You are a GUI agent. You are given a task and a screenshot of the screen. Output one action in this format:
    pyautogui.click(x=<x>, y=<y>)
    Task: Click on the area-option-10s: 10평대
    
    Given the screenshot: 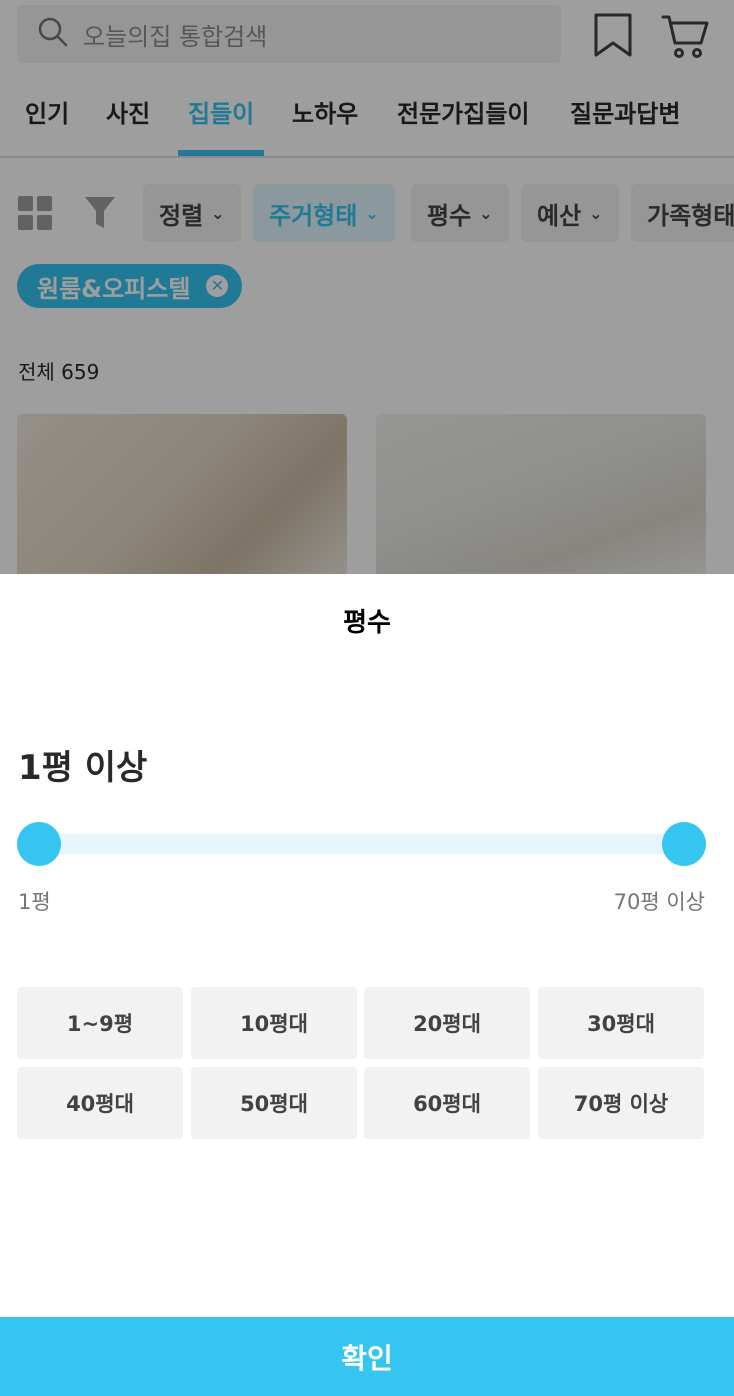 What is the action you would take?
    pyautogui.click(x=274, y=1023)
    